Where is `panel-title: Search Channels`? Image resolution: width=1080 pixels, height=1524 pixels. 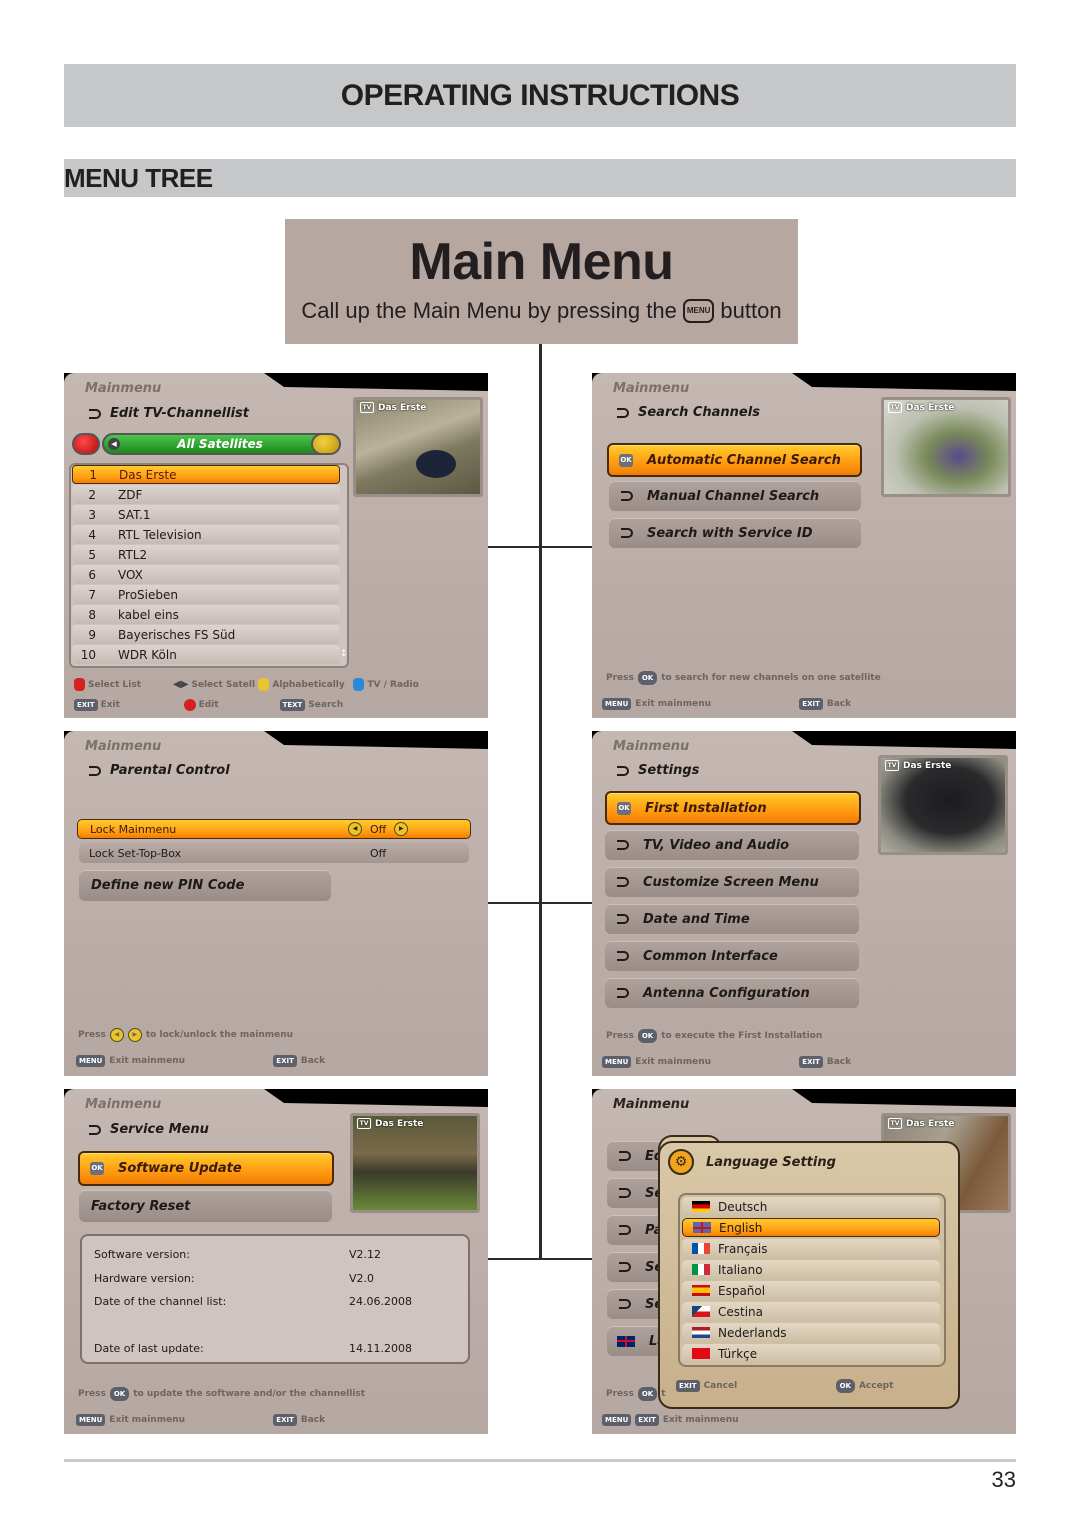
panel-title: Search Channels is located at coordinates (688, 412).